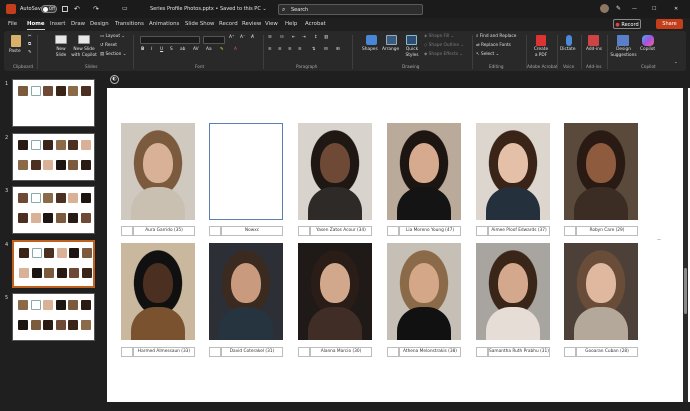 Image resolution: width=690 pixels, height=411 pixels. Describe the element at coordinates (439, 37) in the screenshot. I see `shape-fill-button: ◈ Shape Fill ⌄` at that location.